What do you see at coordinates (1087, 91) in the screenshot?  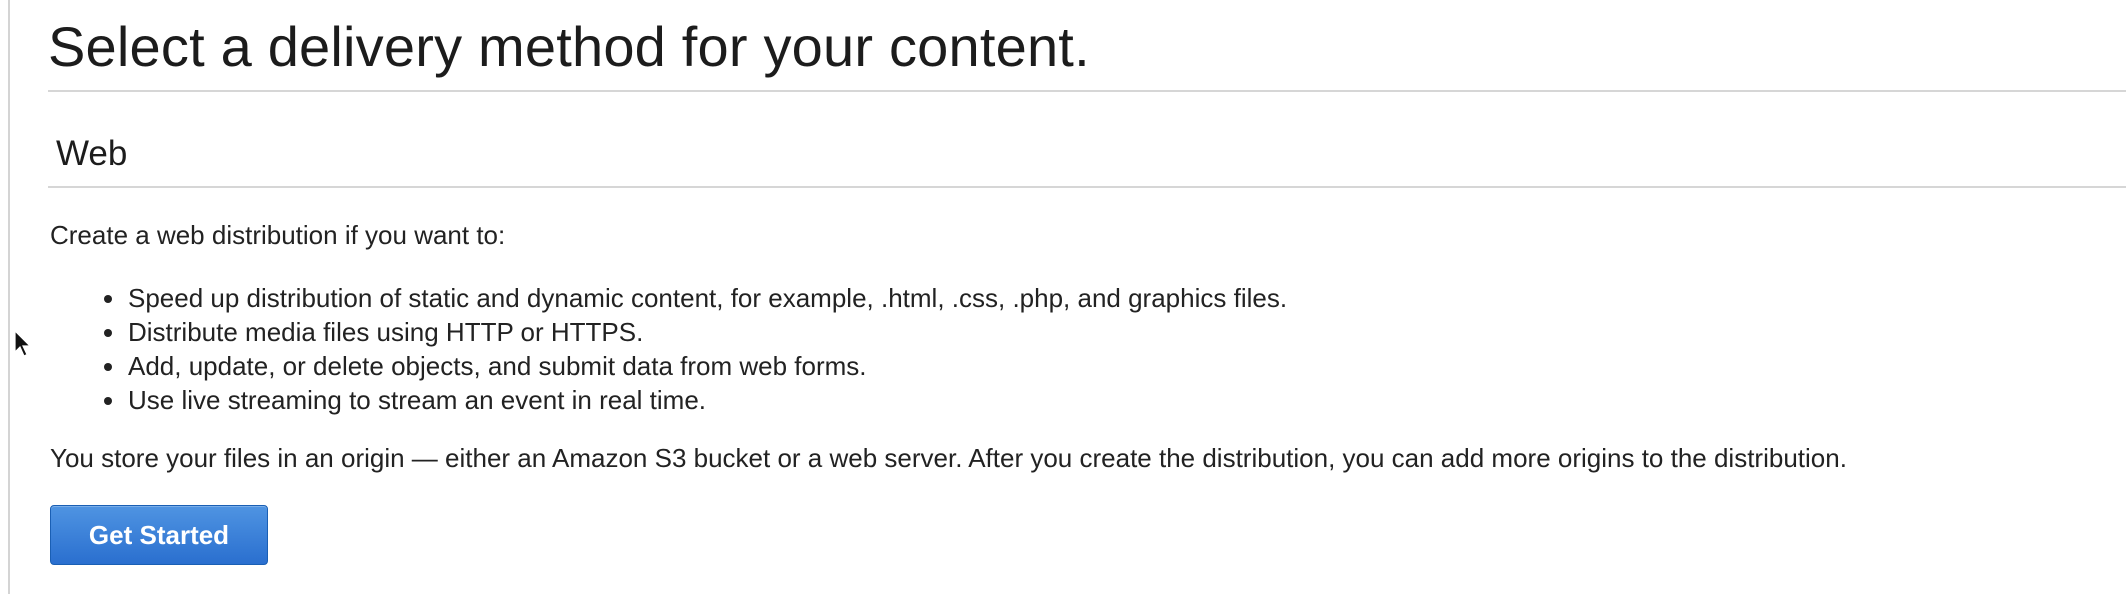 I see `title-divider` at bounding box center [1087, 91].